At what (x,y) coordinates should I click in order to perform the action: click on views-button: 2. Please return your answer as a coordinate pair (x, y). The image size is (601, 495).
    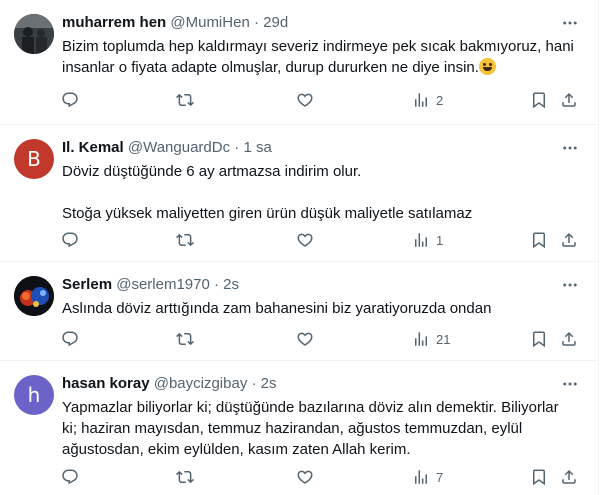
    Looking at the image, I should click on (427, 100).